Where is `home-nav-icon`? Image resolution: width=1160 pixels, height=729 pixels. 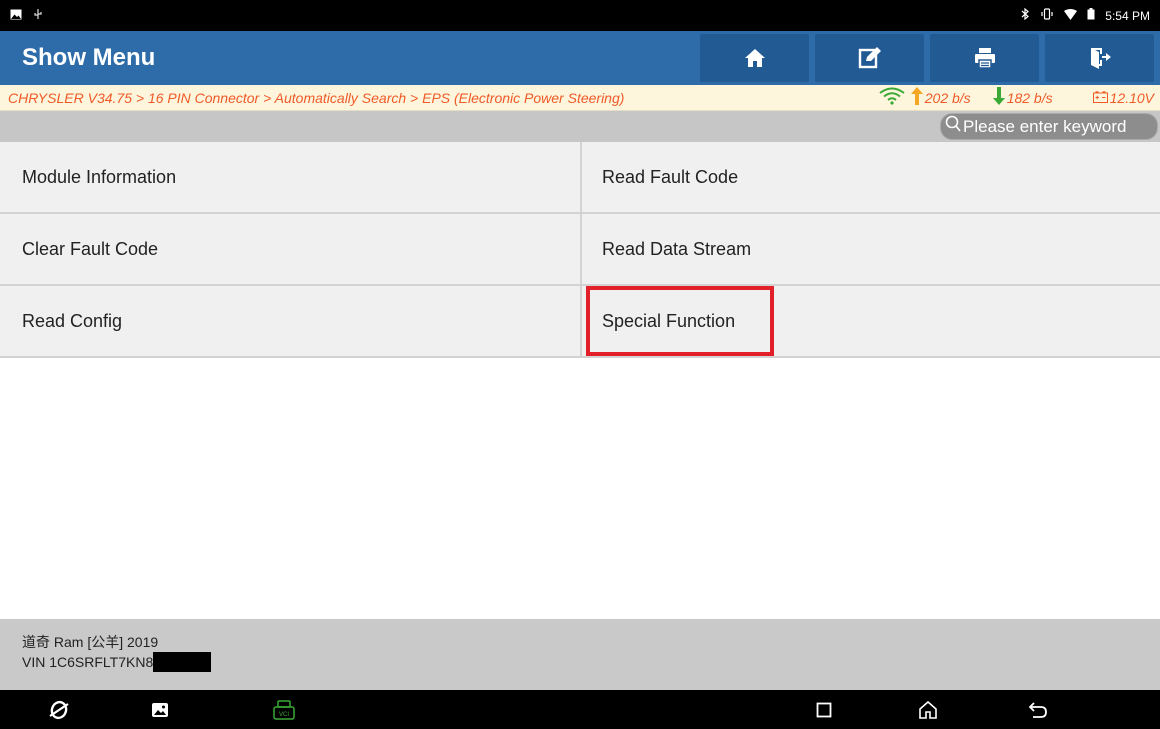 home-nav-icon is located at coordinates (928, 710).